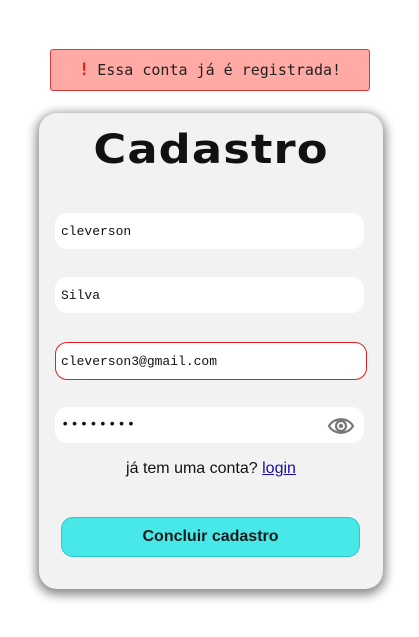 The height and width of the screenshot is (637, 419). I want to click on first-name-field, so click(209, 231).